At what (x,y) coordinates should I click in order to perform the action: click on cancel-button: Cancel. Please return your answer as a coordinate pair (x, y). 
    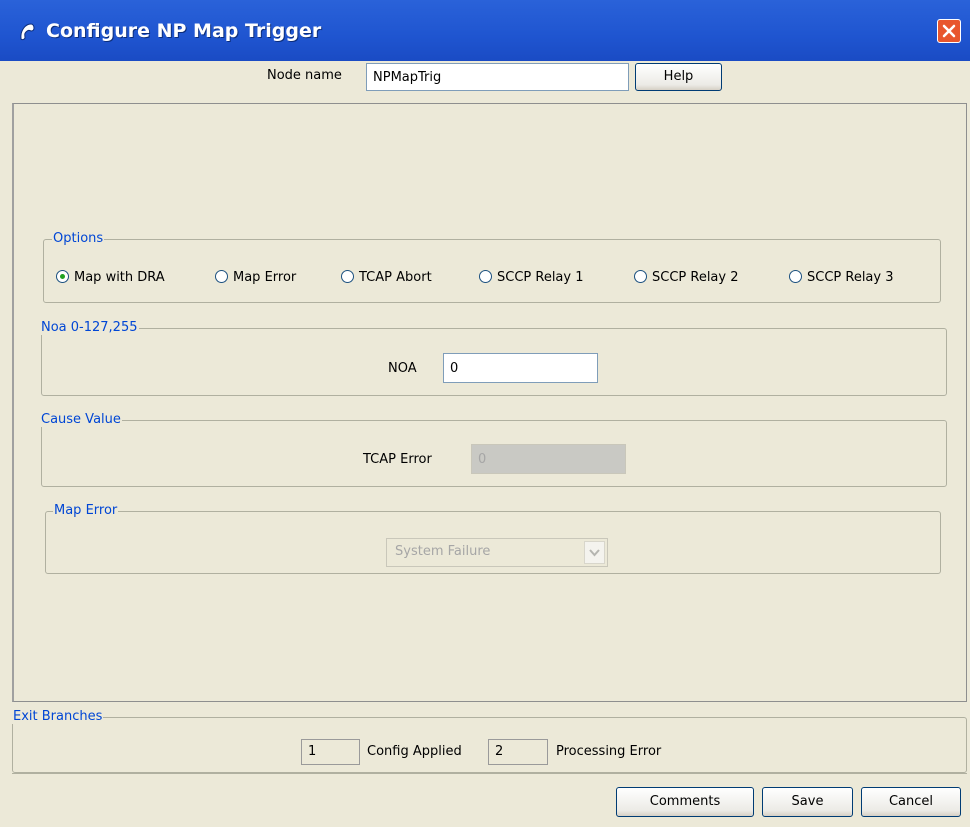
    Looking at the image, I should click on (911, 802).